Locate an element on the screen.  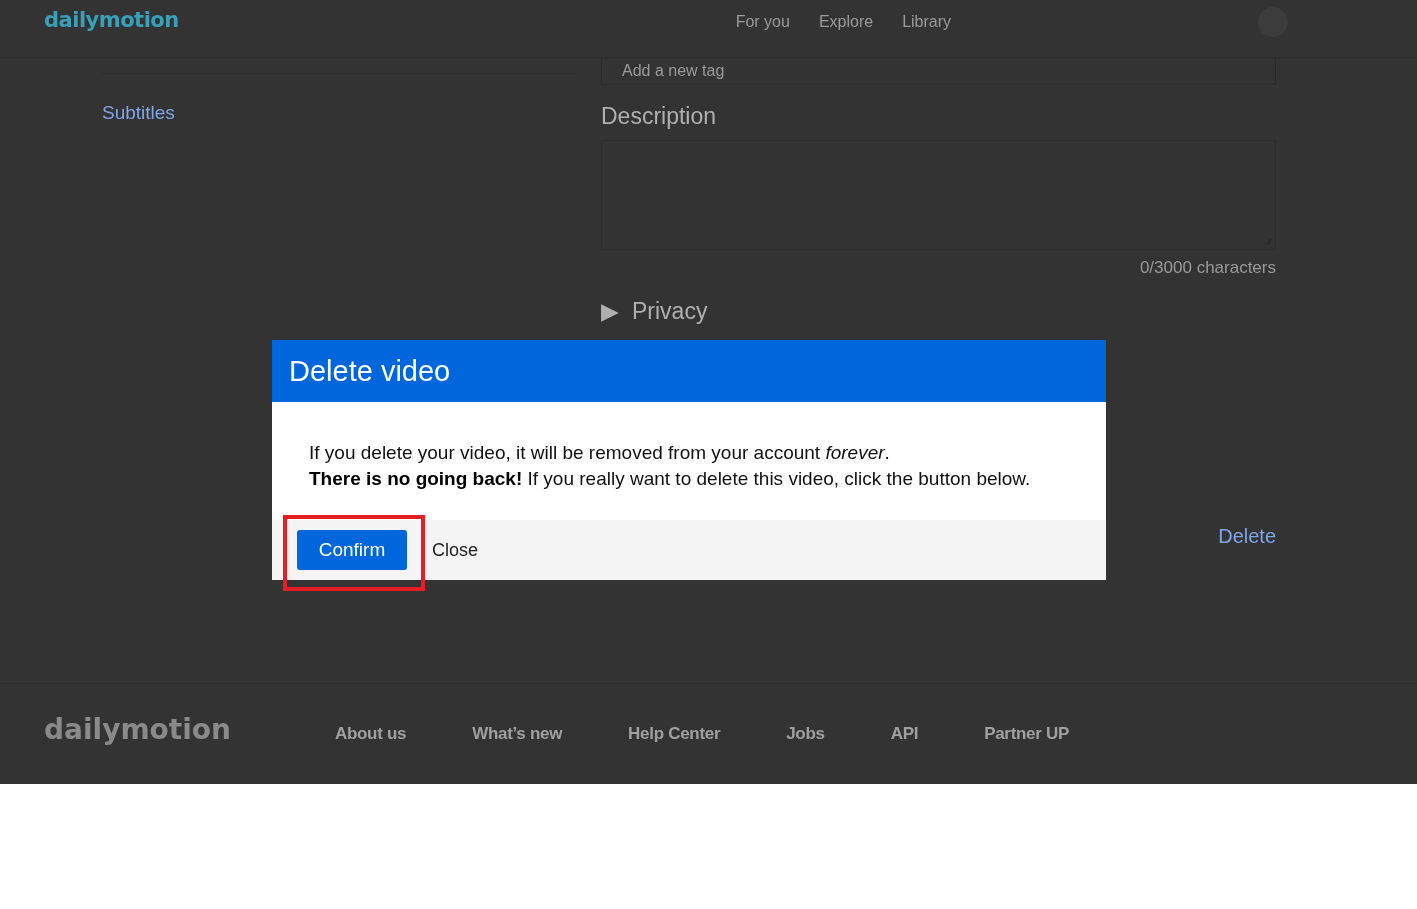
logo: dailymotion is located at coordinates (111, 19).